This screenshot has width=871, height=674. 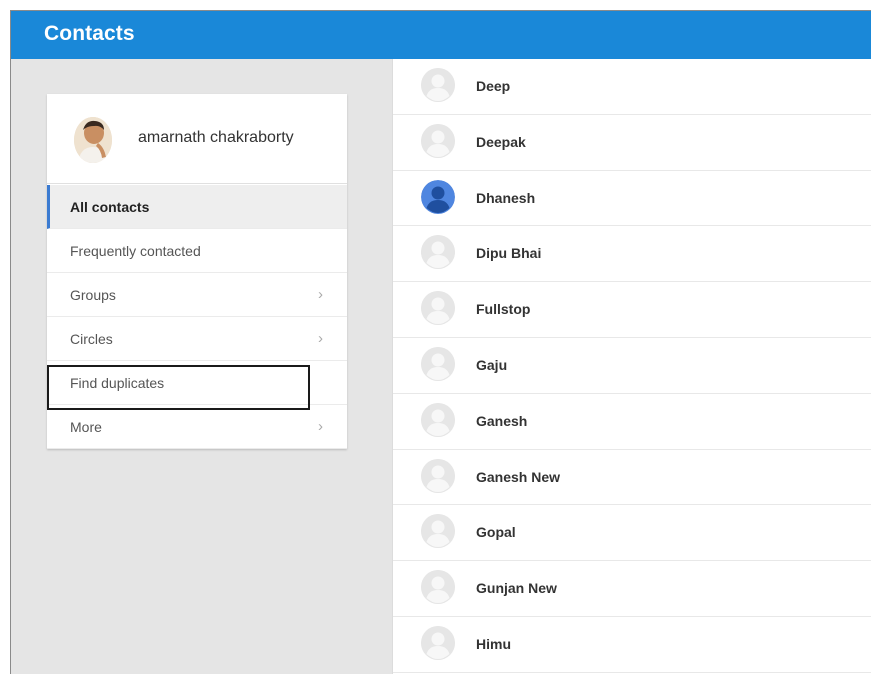 I want to click on contact-row: Himu, so click(x=632, y=645).